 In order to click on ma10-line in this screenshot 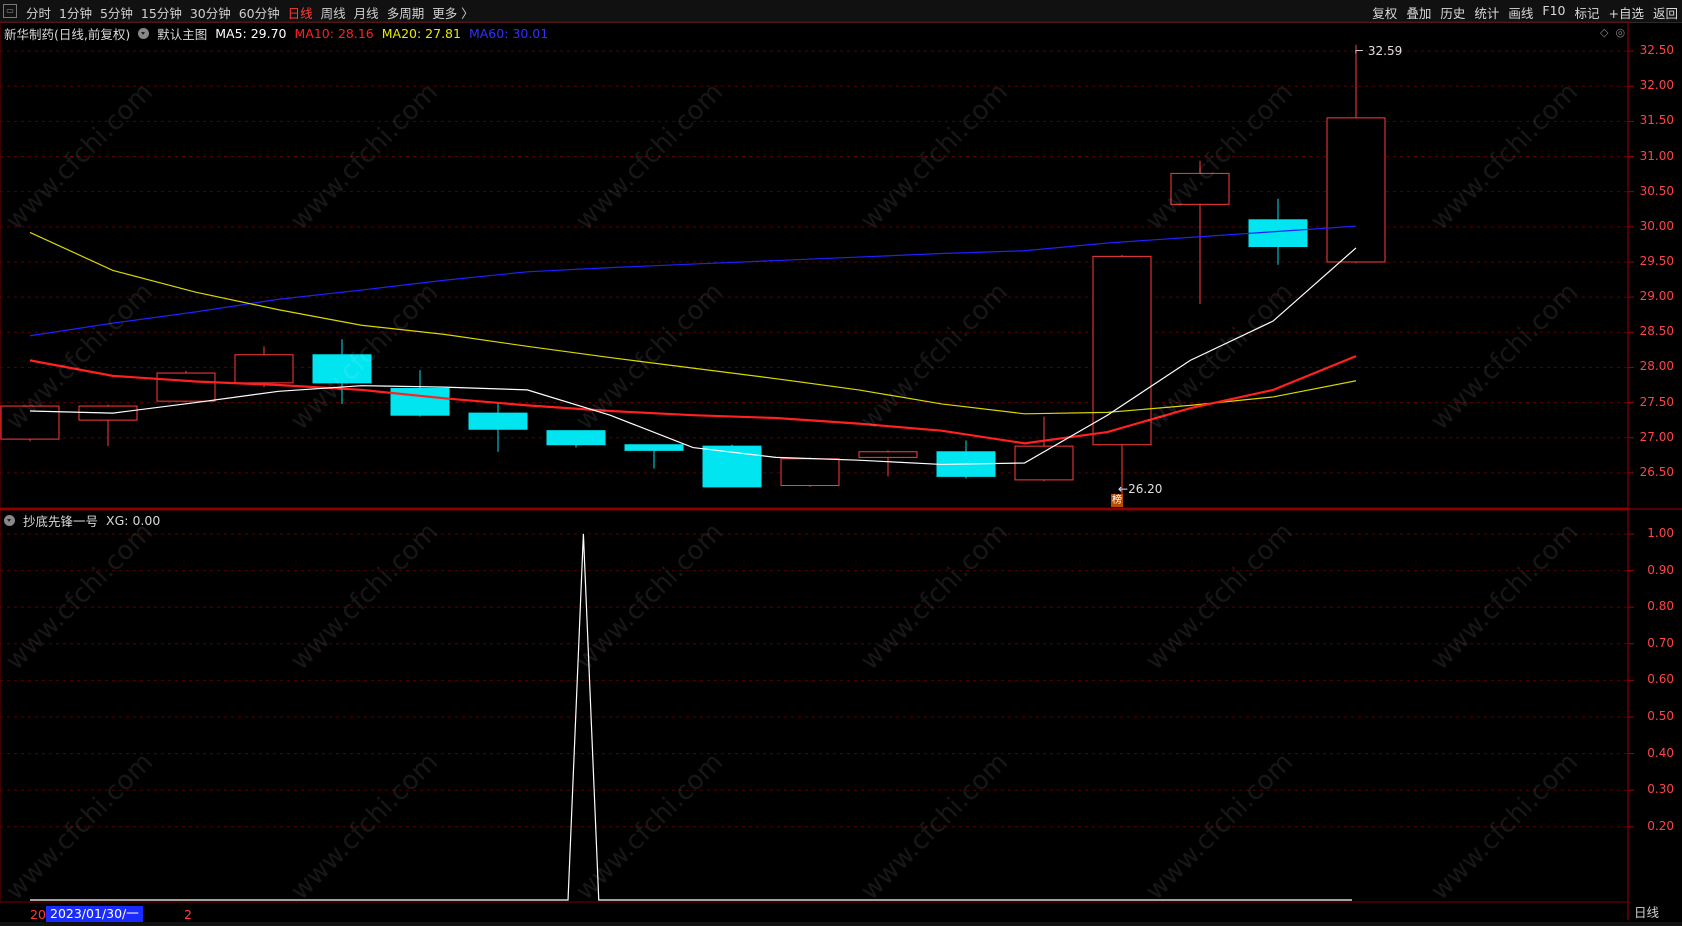, I will do `click(693, 400)`.